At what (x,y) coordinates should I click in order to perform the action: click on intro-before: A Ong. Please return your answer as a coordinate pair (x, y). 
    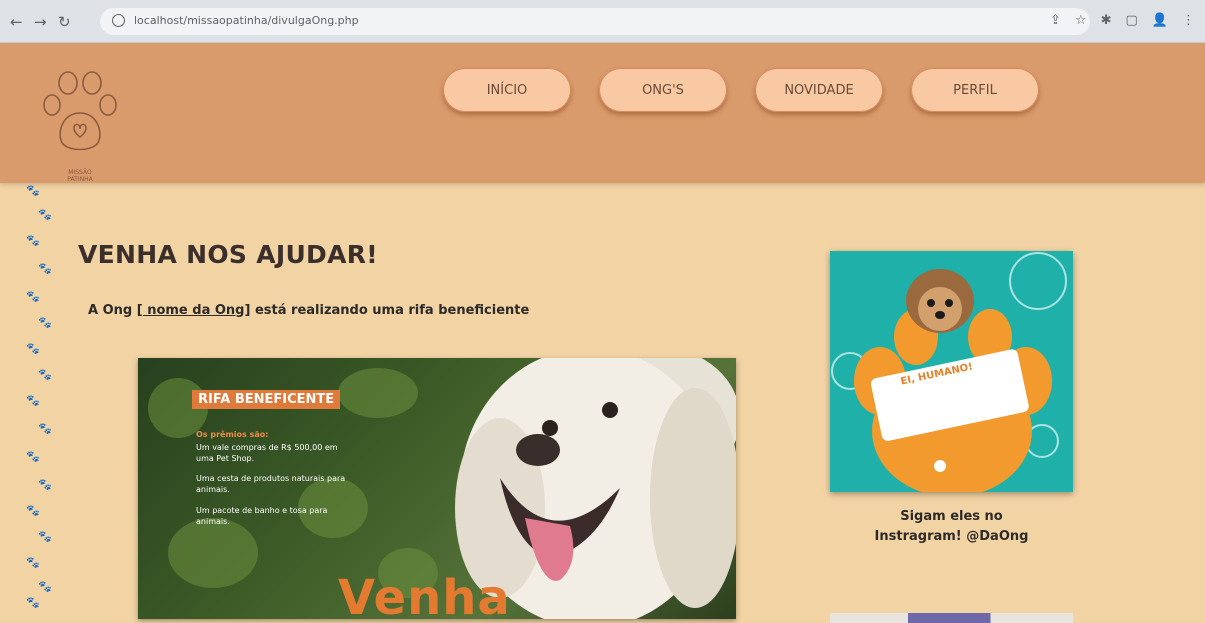
    Looking at the image, I should click on (112, 310).